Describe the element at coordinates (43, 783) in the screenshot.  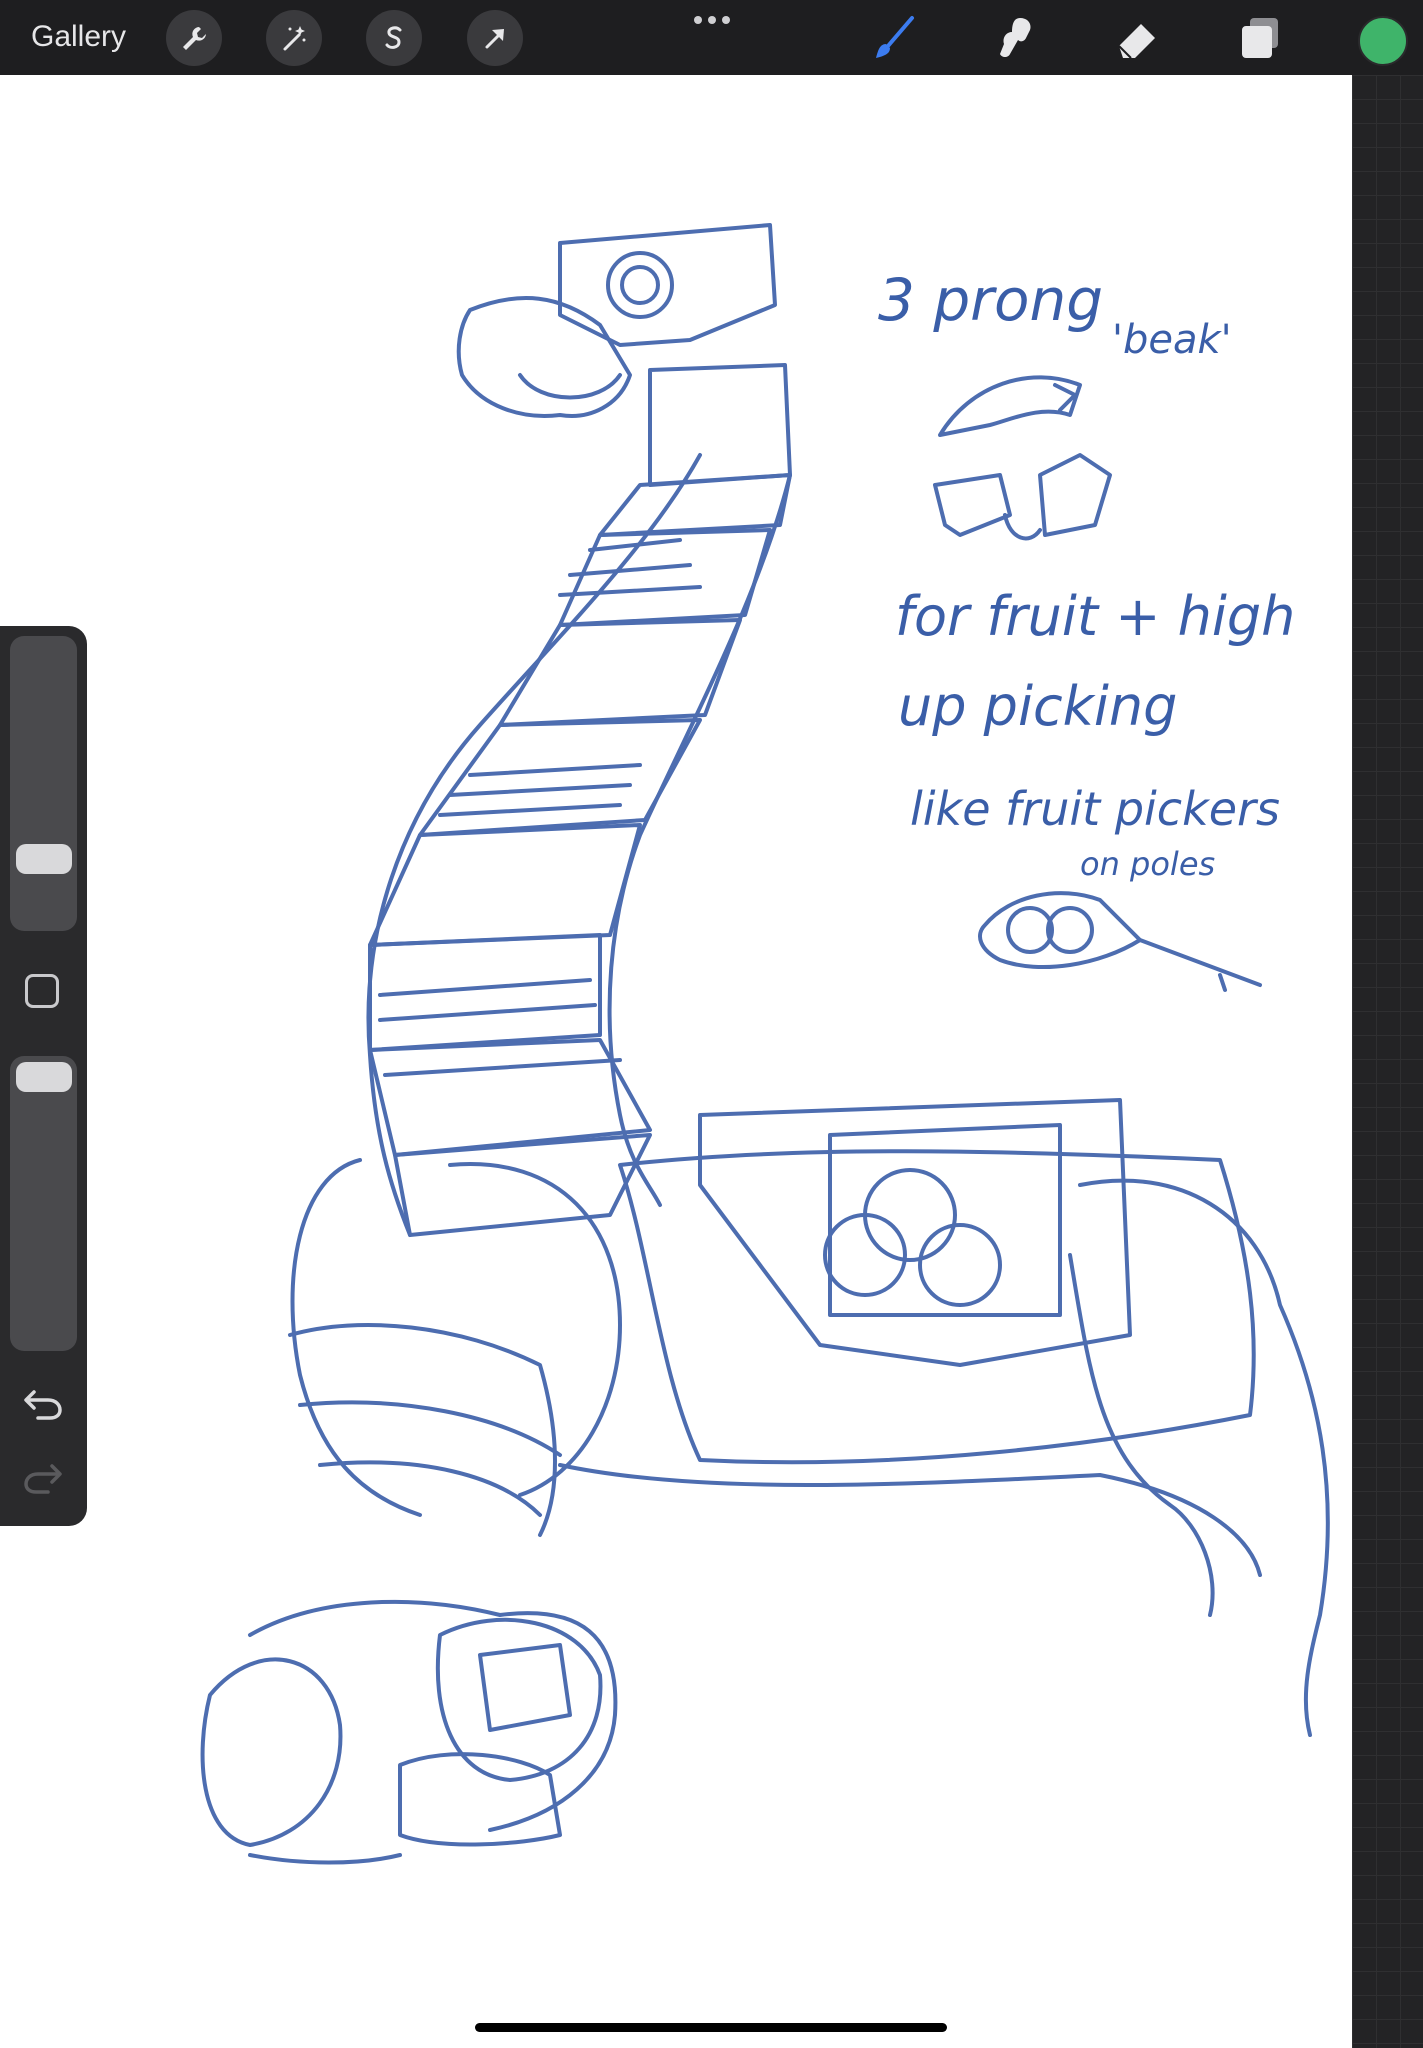
I see `brush-size-slider` at that location.